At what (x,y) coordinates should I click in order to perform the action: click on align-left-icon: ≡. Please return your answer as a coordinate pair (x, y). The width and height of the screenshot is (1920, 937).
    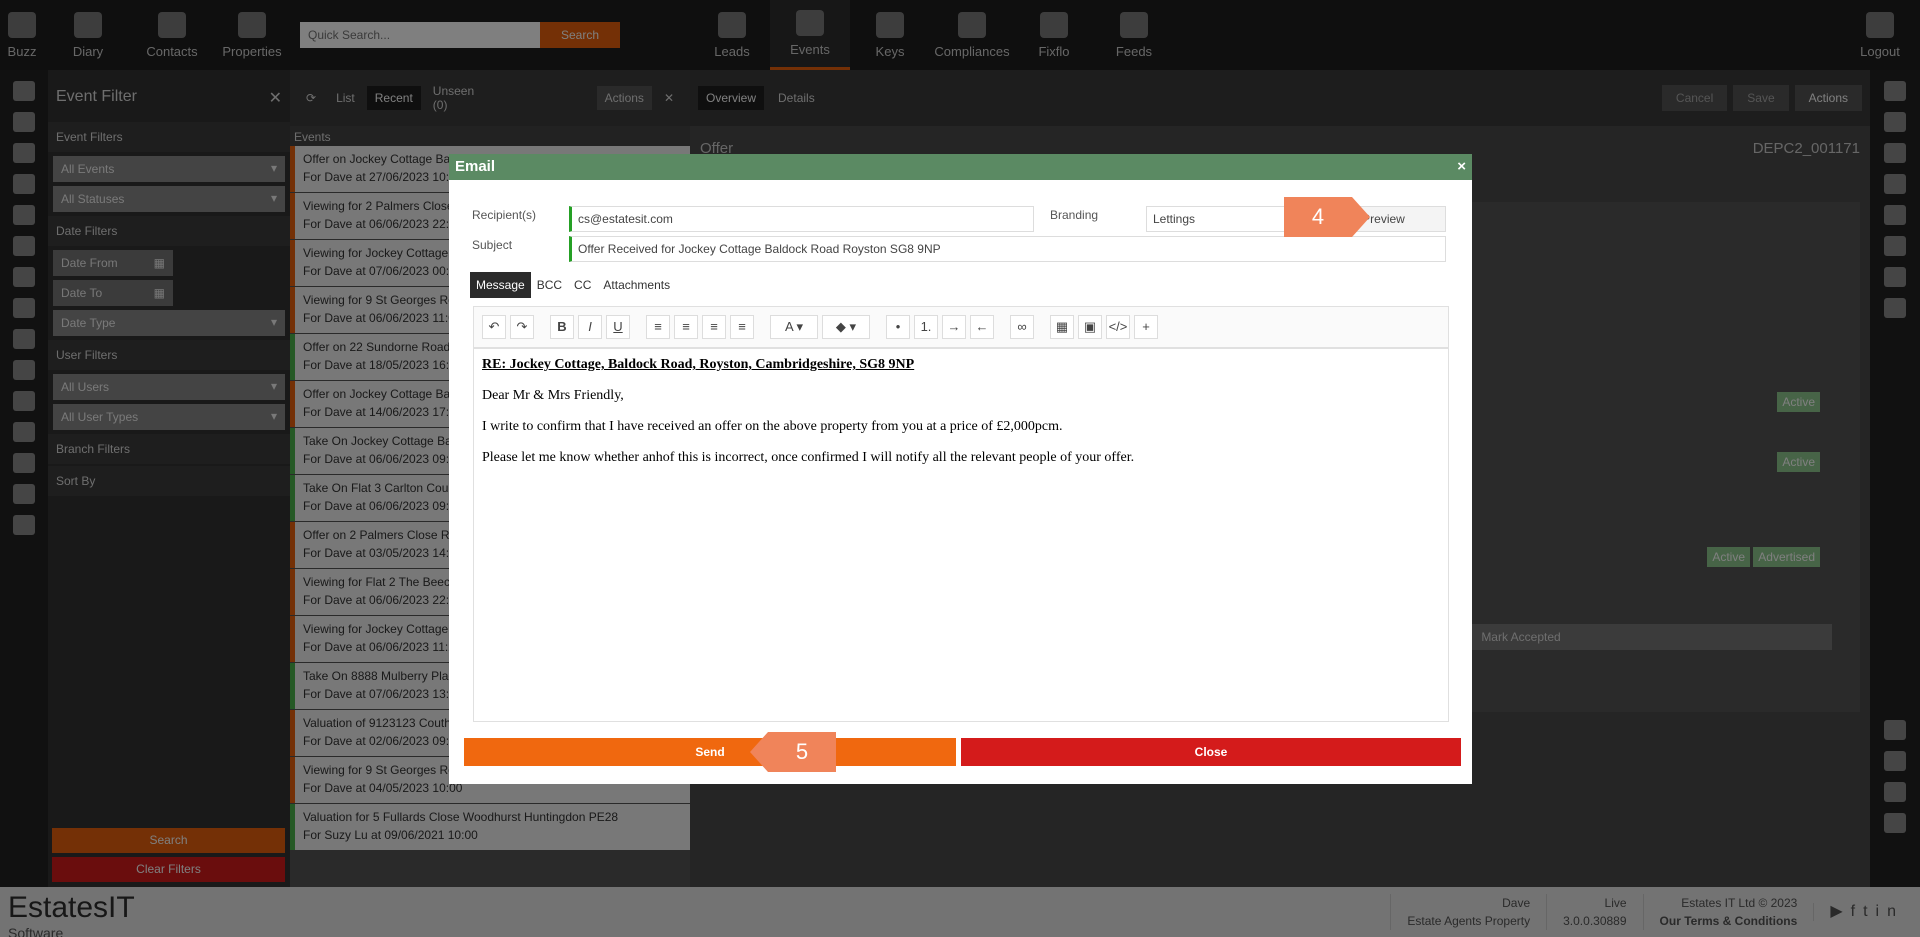
    Looking at the image, I should click on (658, 327).